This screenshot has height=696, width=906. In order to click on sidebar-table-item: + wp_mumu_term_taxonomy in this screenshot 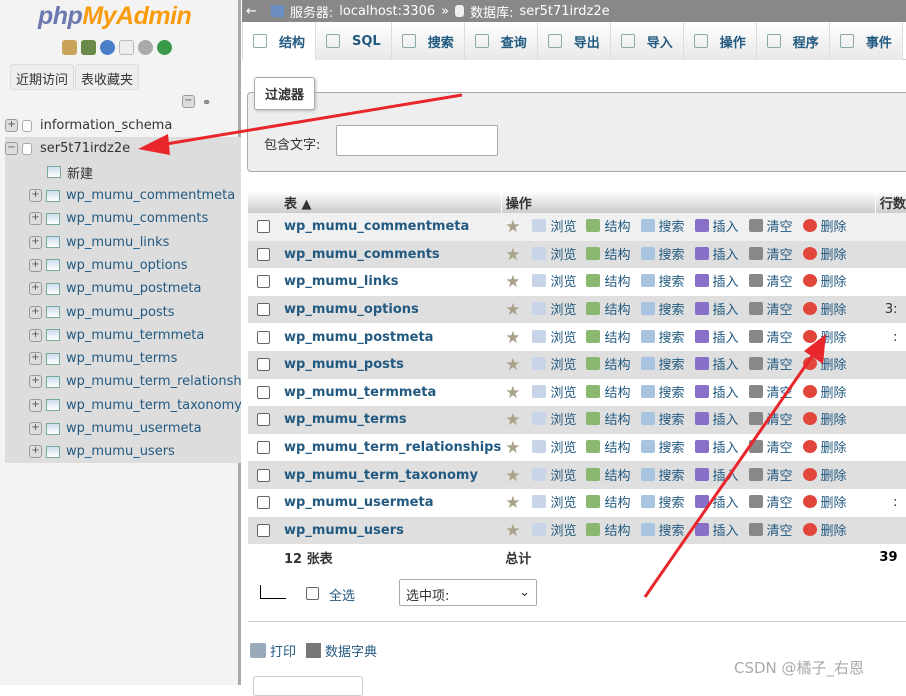, I will do `click(123, 405)`.